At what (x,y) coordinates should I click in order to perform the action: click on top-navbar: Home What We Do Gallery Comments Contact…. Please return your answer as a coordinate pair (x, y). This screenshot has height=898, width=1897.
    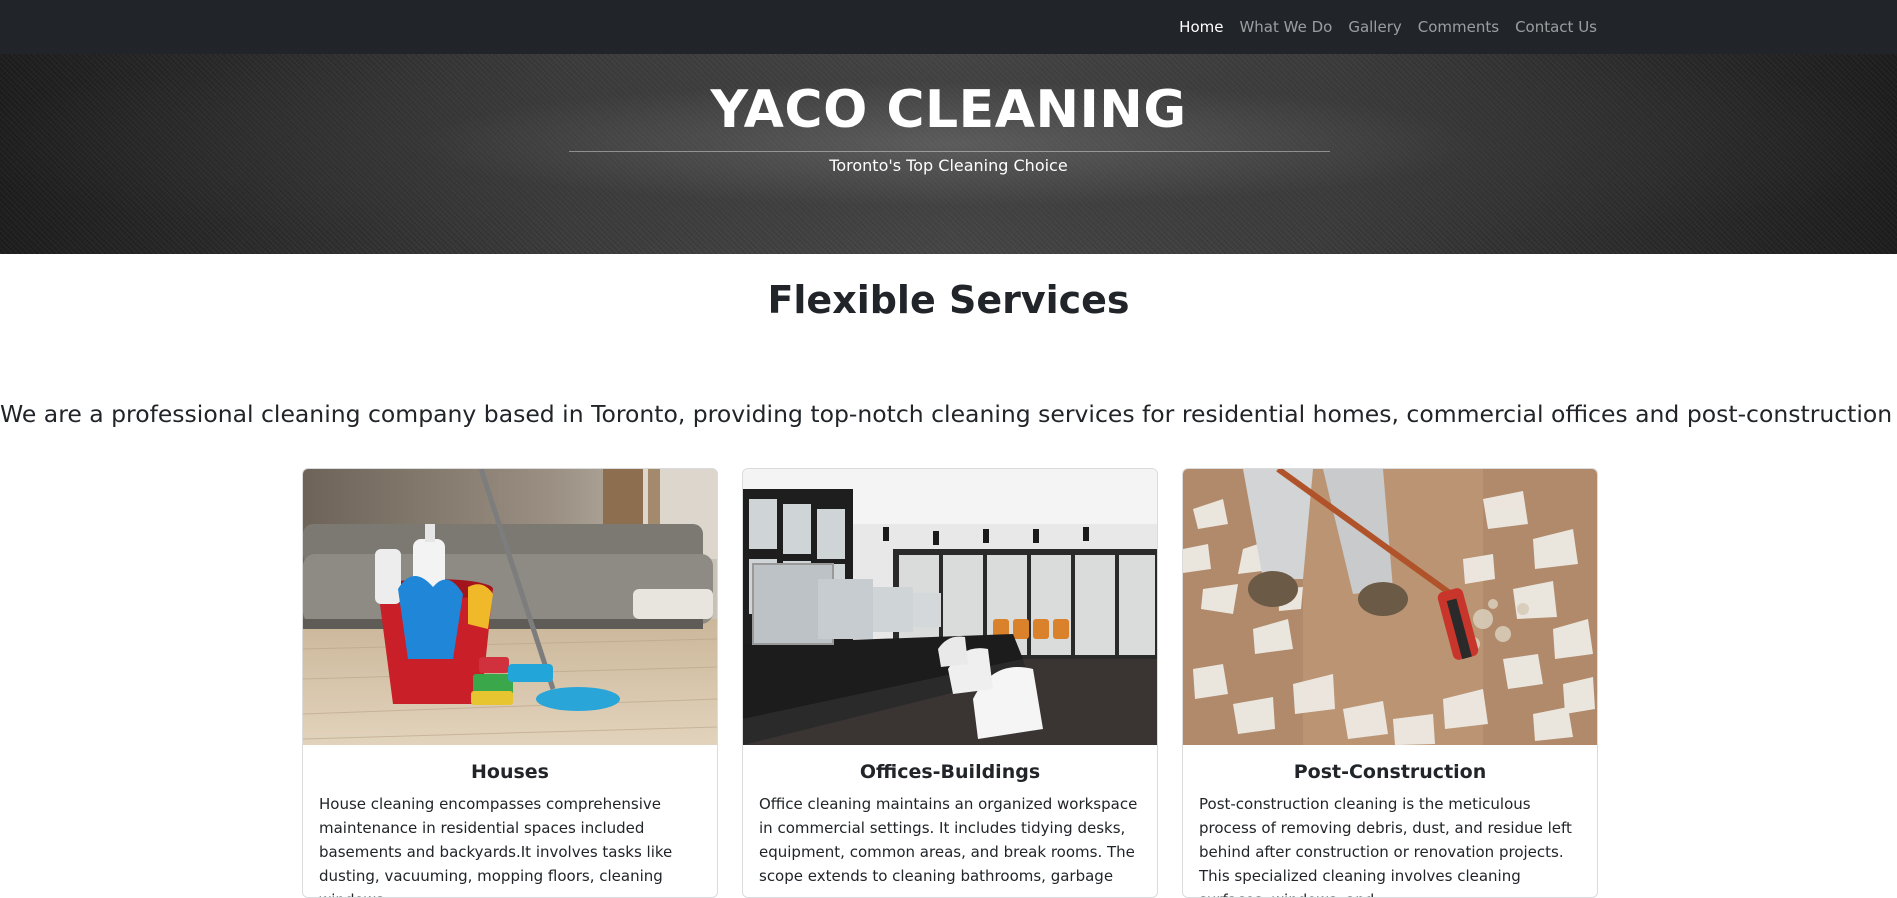
    Looking at the image, I should click on (948, 27).